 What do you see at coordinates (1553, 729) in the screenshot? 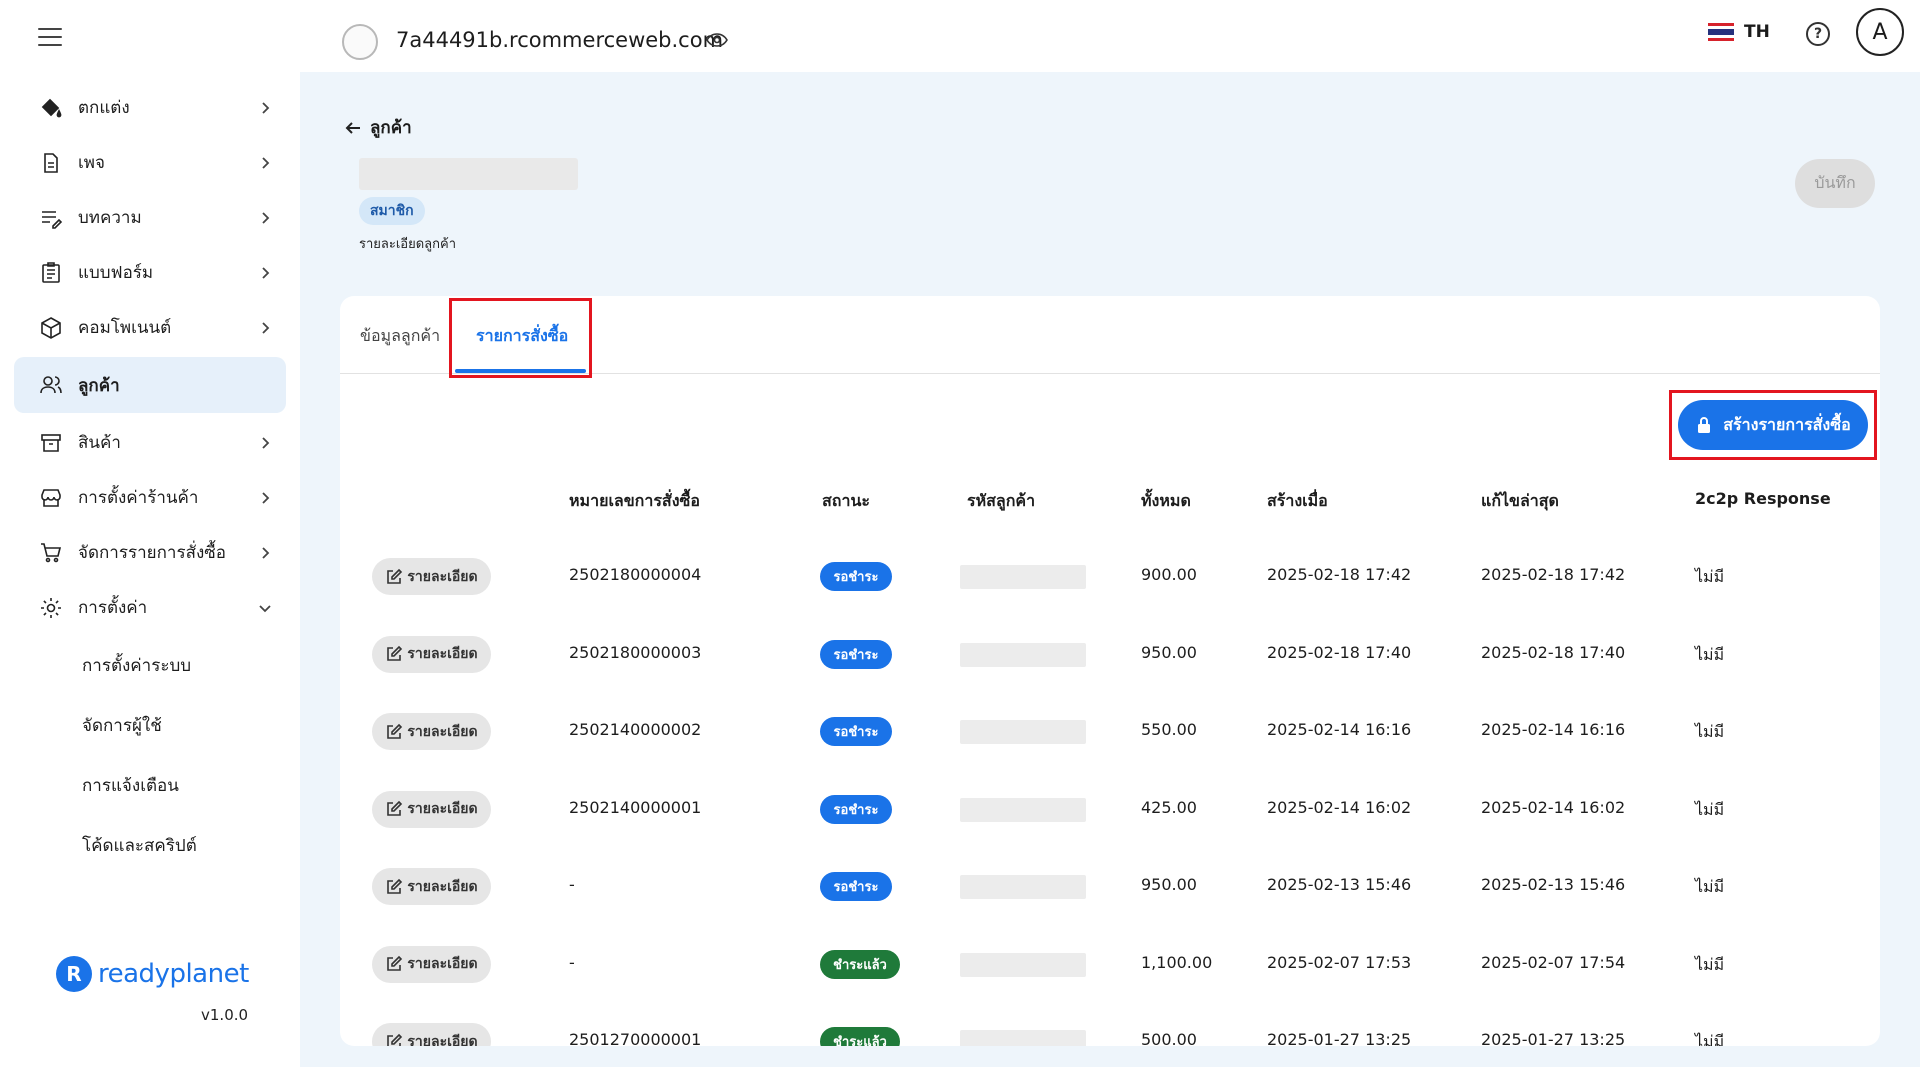
I see `updated-at: 2025-02-14 16:16` at bounding box center [1553, 729].